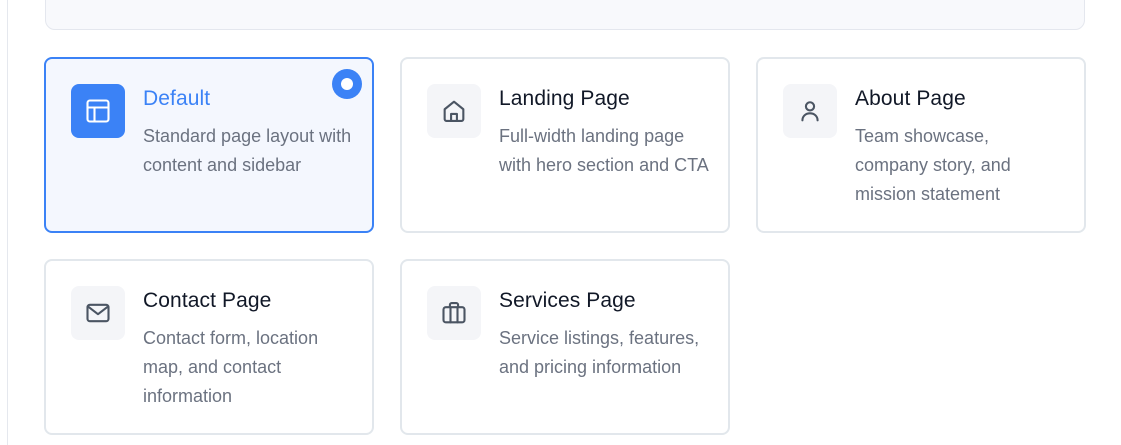 The height and width of the screenshot is (445, 1121). I want to click on layout-icon, so click(98, 111).